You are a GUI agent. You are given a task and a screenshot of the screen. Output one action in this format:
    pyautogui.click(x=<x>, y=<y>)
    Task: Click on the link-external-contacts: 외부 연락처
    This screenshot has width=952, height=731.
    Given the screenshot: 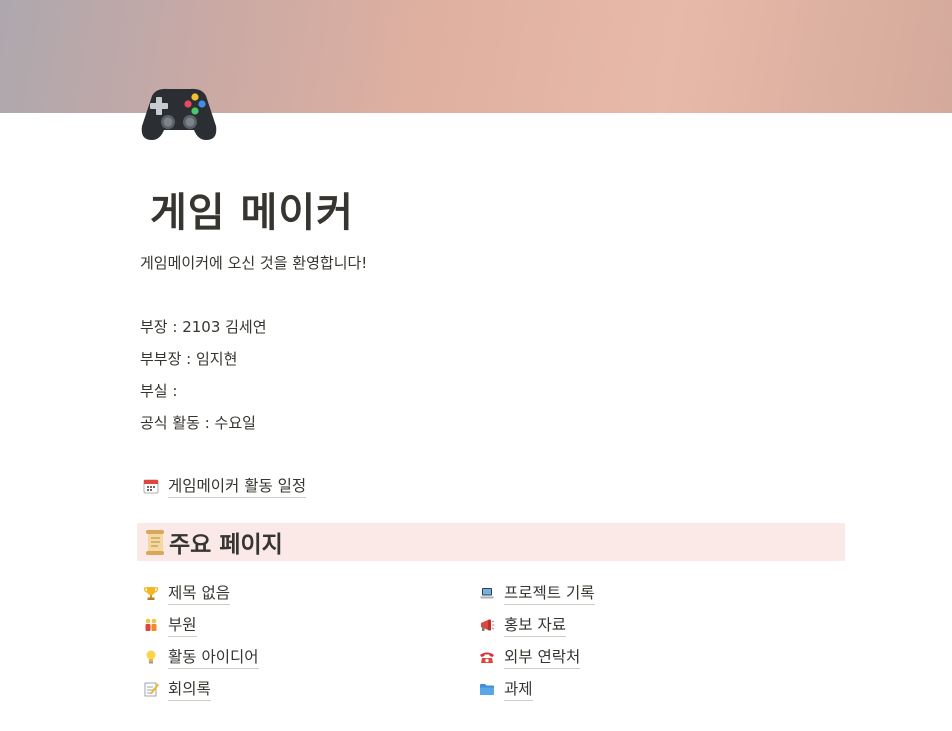 What is the action you would take?
    pyautogui.click(x=529, y=657)
    